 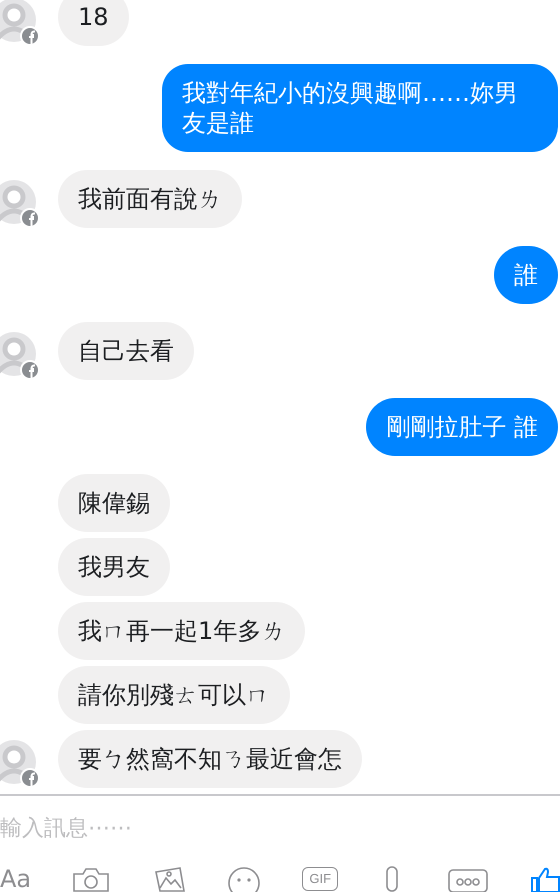 I want to click on message-bubble: 18, so click(x=93, y=23).